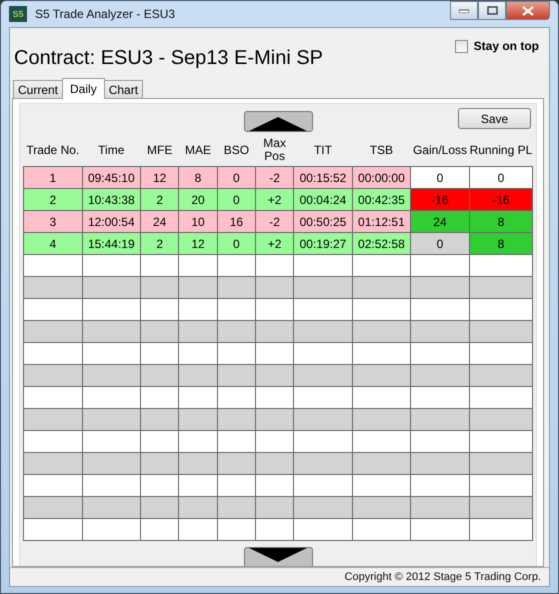 The width and height of the screenshot is (559, 594). Describe the element at coordinates (83, 88) in the screenshot. I see `tab: Daily` at that location.